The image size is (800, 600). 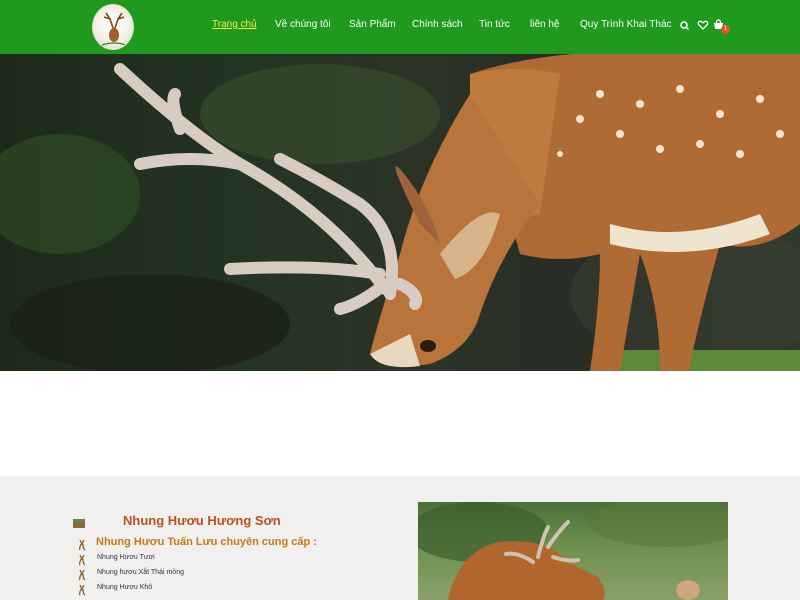 I want to click on nav-item-products: Sản Phẩm, so click(x=372, y=24).